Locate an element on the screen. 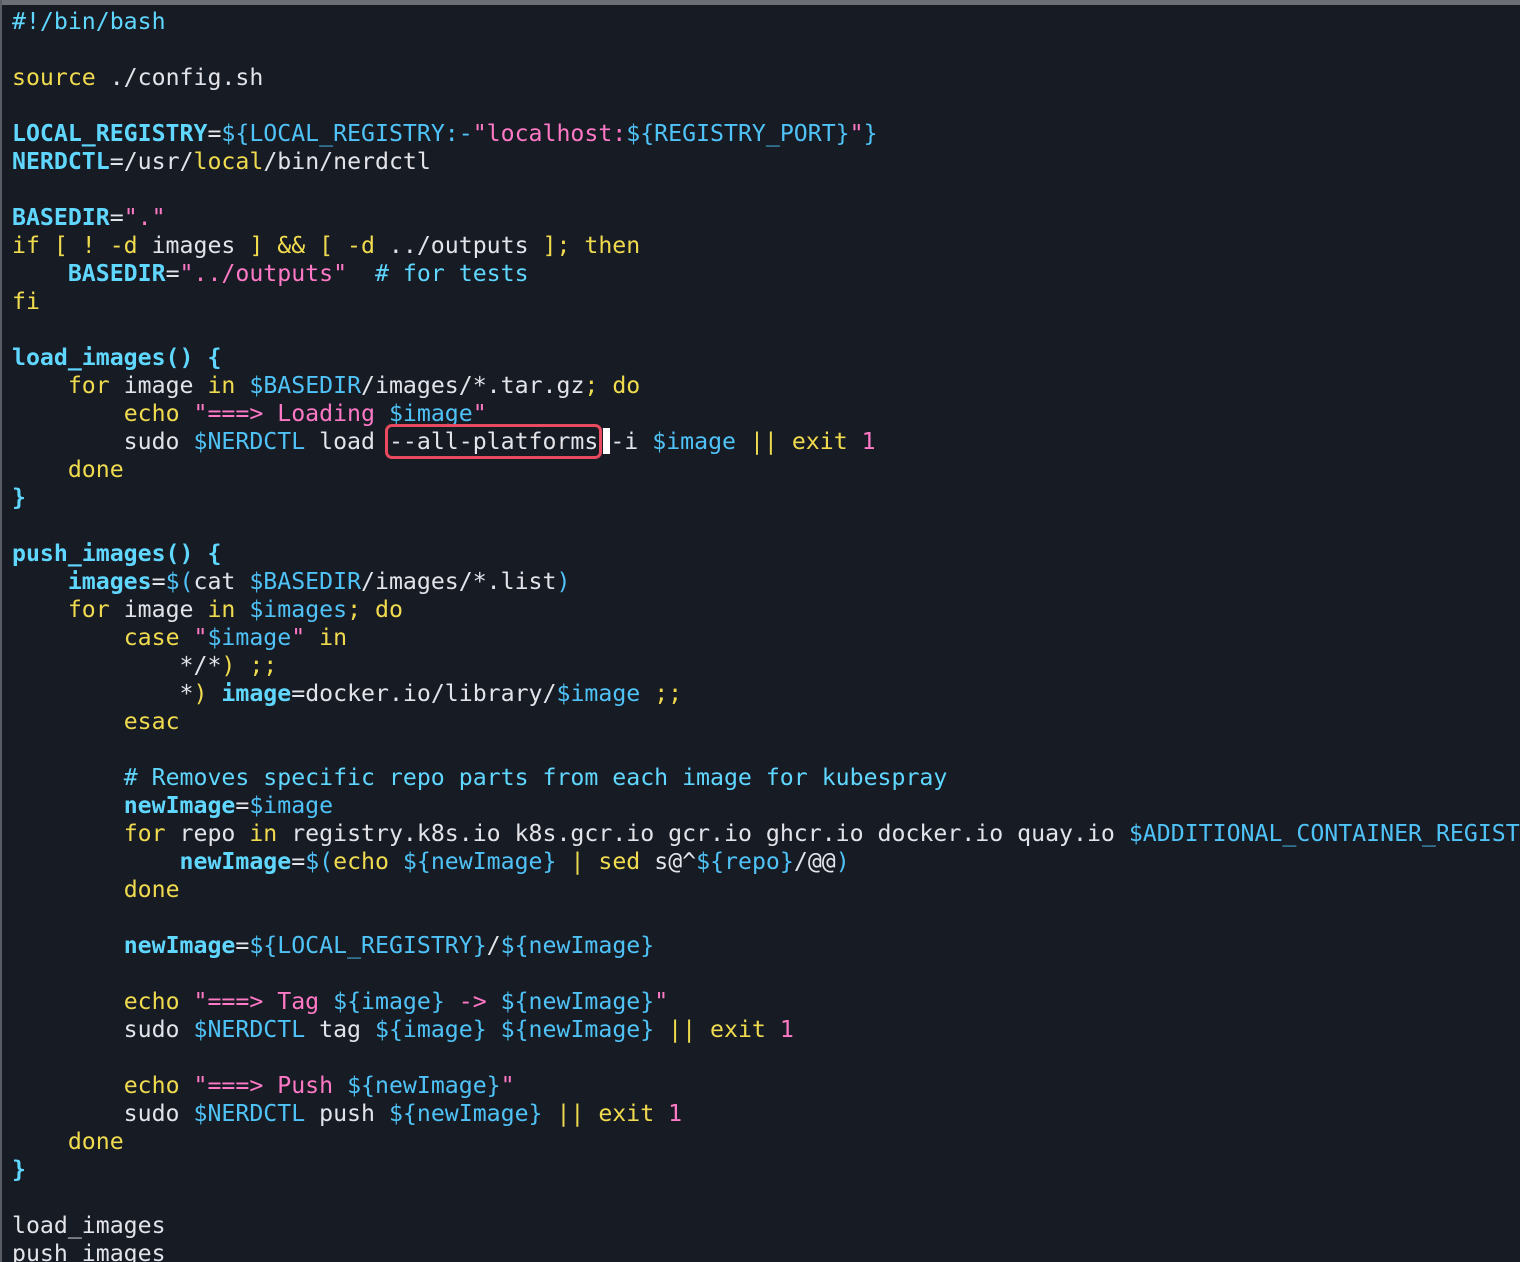 This screenshot has height=1262, width=1520. code-line: push_images is located at coordinates (766, 1251).